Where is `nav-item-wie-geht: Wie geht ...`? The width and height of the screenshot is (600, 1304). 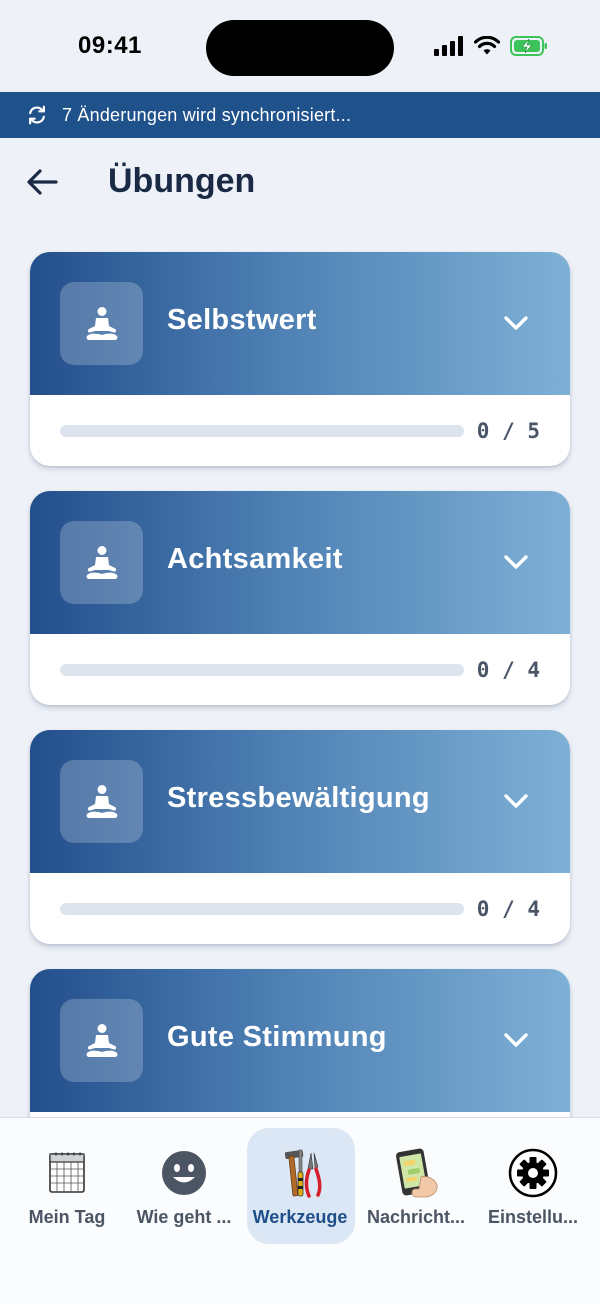 nav-item-wie-geht: Wie geht ... is located at coordinates (184, 1186).